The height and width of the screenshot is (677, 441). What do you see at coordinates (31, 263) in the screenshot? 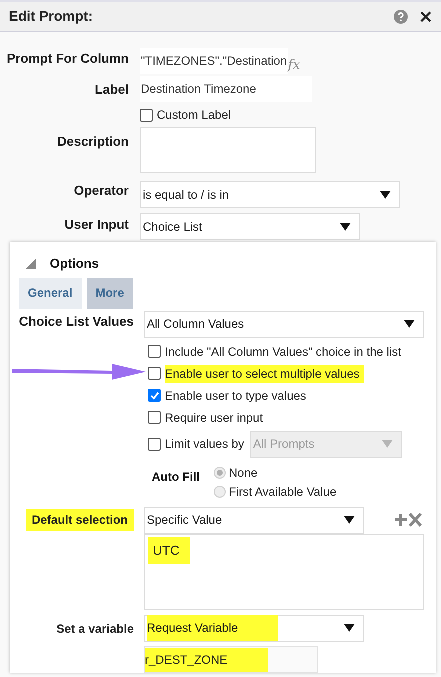
I see `collapse-icon` at bounding box center [31, 263].